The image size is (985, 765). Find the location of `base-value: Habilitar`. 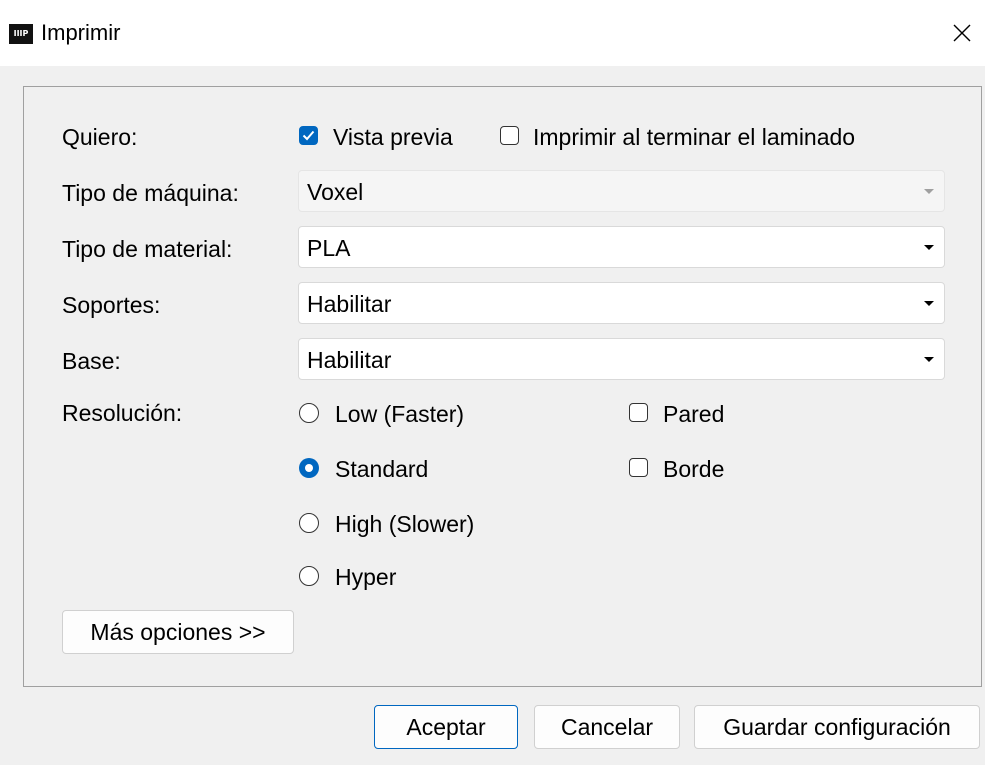

base-value: Habilitar is located at coordinates (349, 360).